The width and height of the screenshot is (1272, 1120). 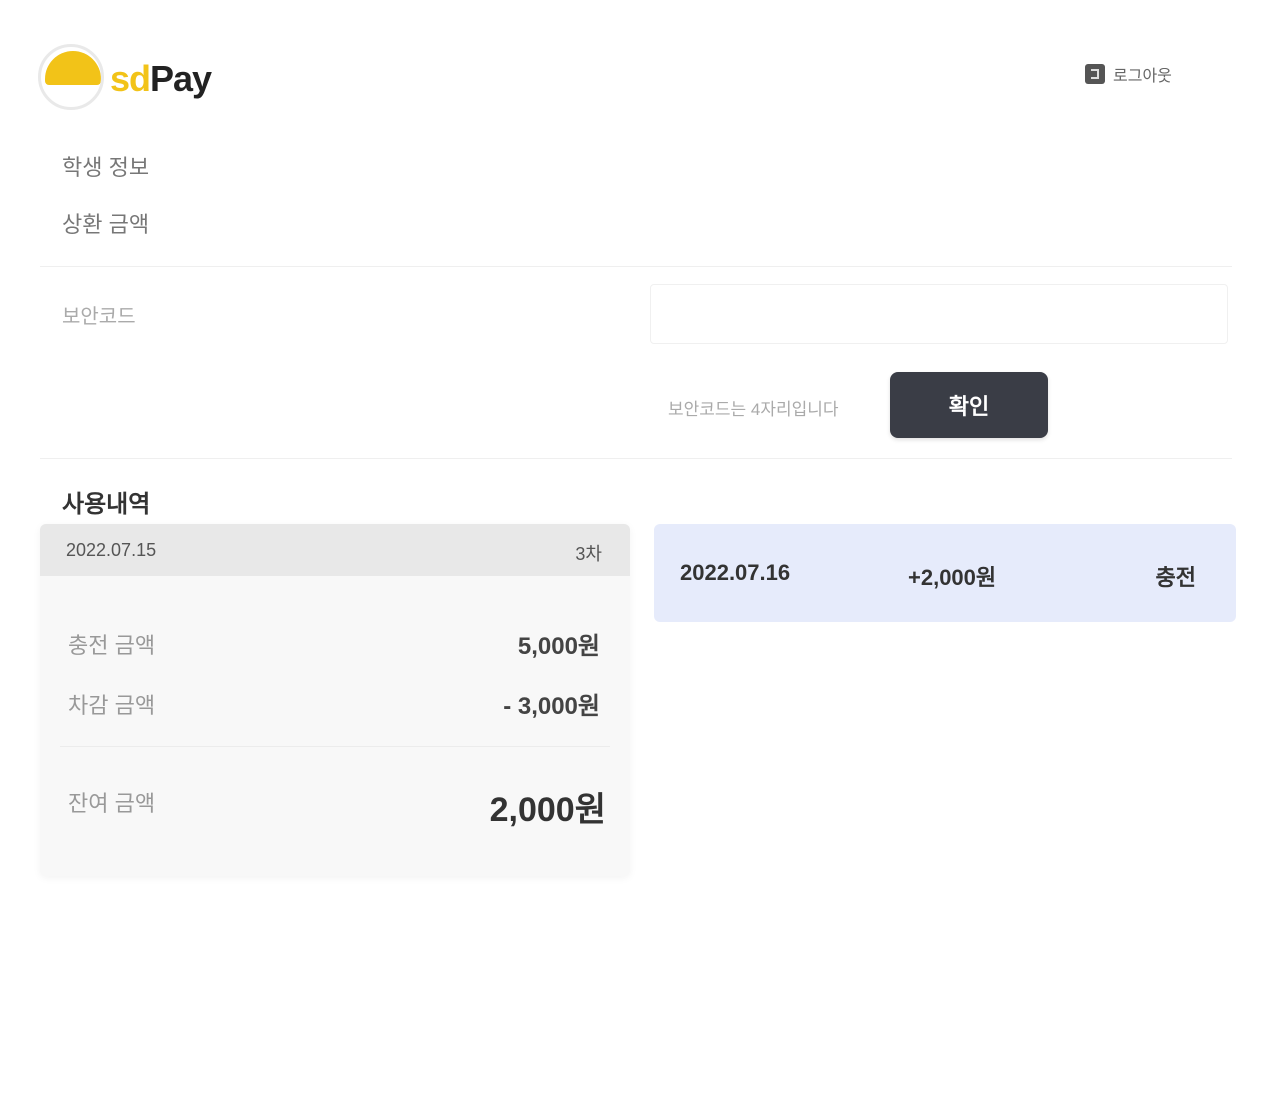 What do you see at coordinates (335, 746) in the screenshot?
I see `summary-divider` at bounding box center [335, 746].